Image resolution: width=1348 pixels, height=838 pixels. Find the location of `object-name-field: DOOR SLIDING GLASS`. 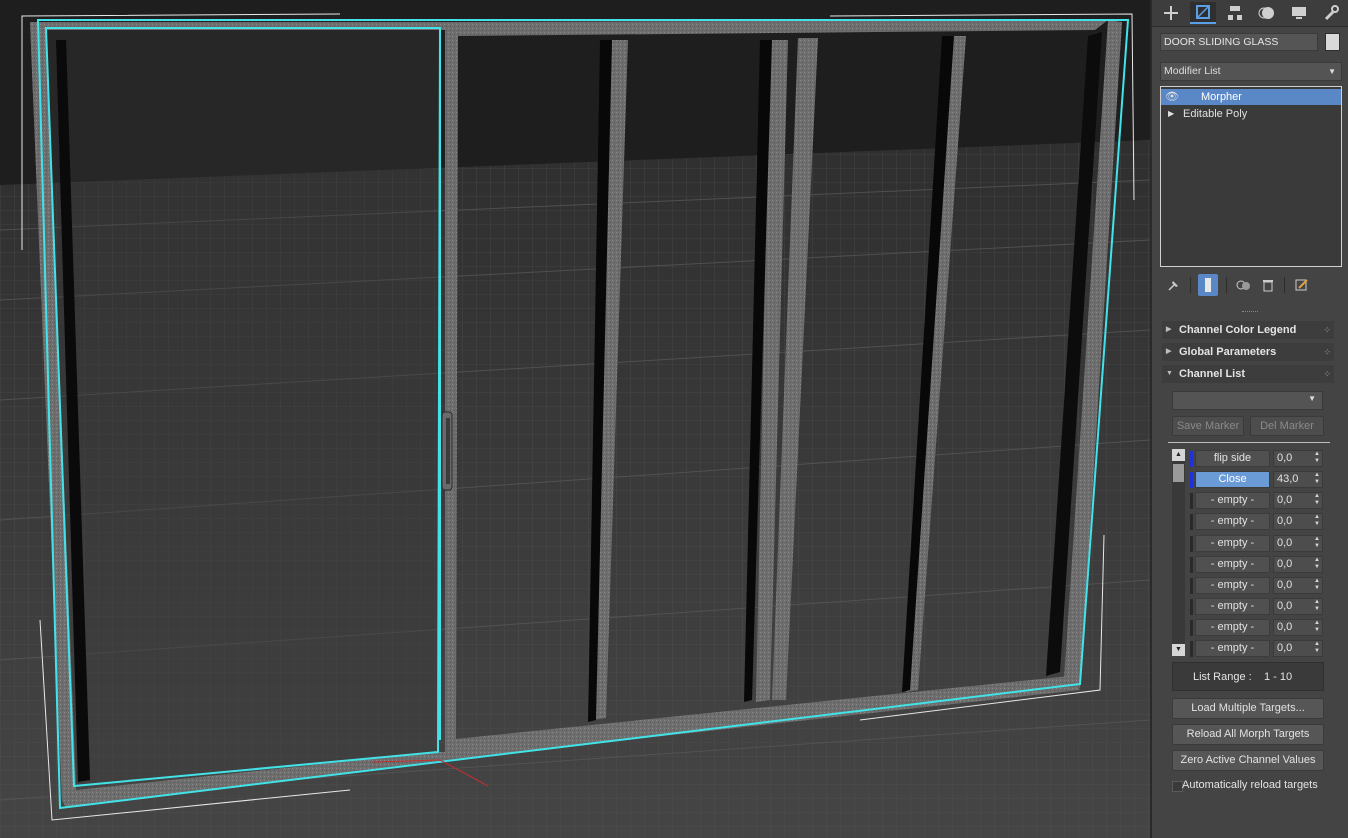

object-name-field: DOOR SLIDING GLASS is located at coordinates (1239, 42).